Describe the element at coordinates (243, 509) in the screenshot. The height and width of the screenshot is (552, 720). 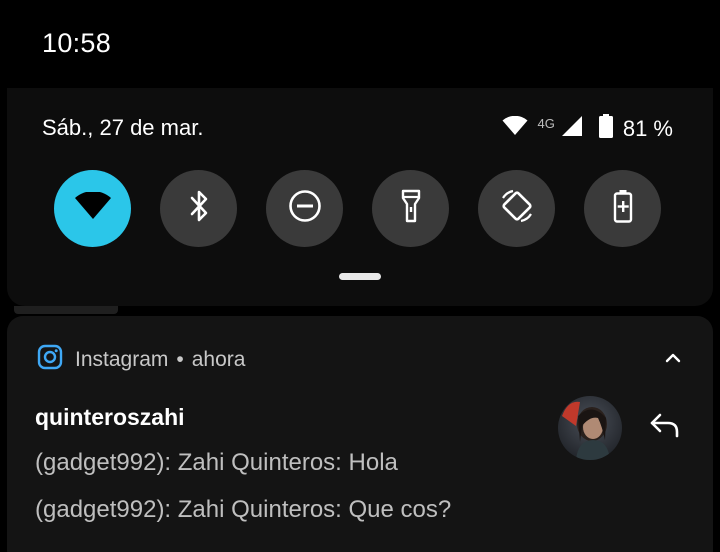
I see `message-line: (gadget992): Zahi Quinteros: Que cos?` at that location.